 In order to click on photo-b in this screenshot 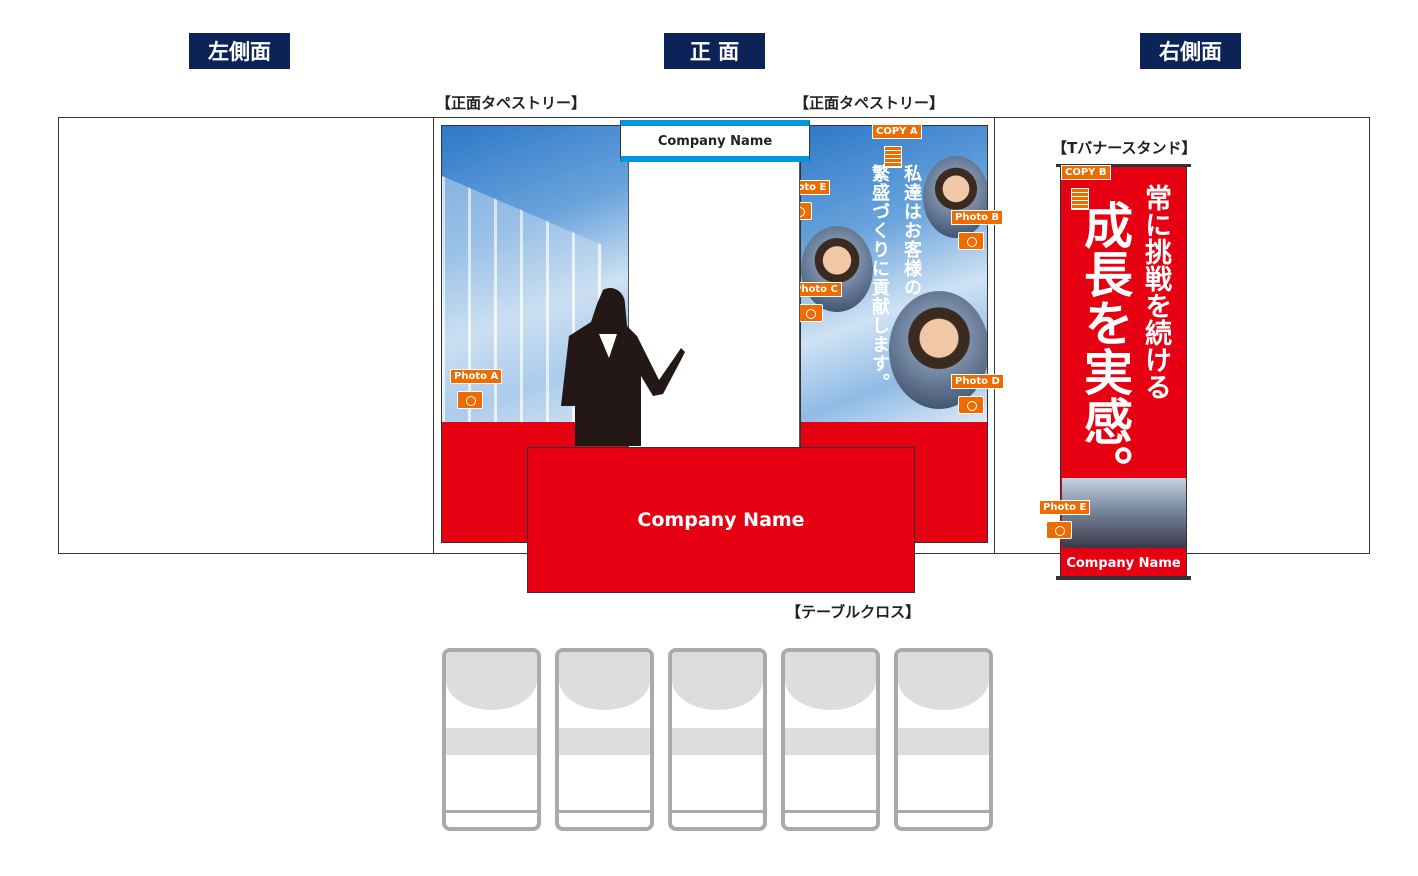, I will do `click(955, 197)`.